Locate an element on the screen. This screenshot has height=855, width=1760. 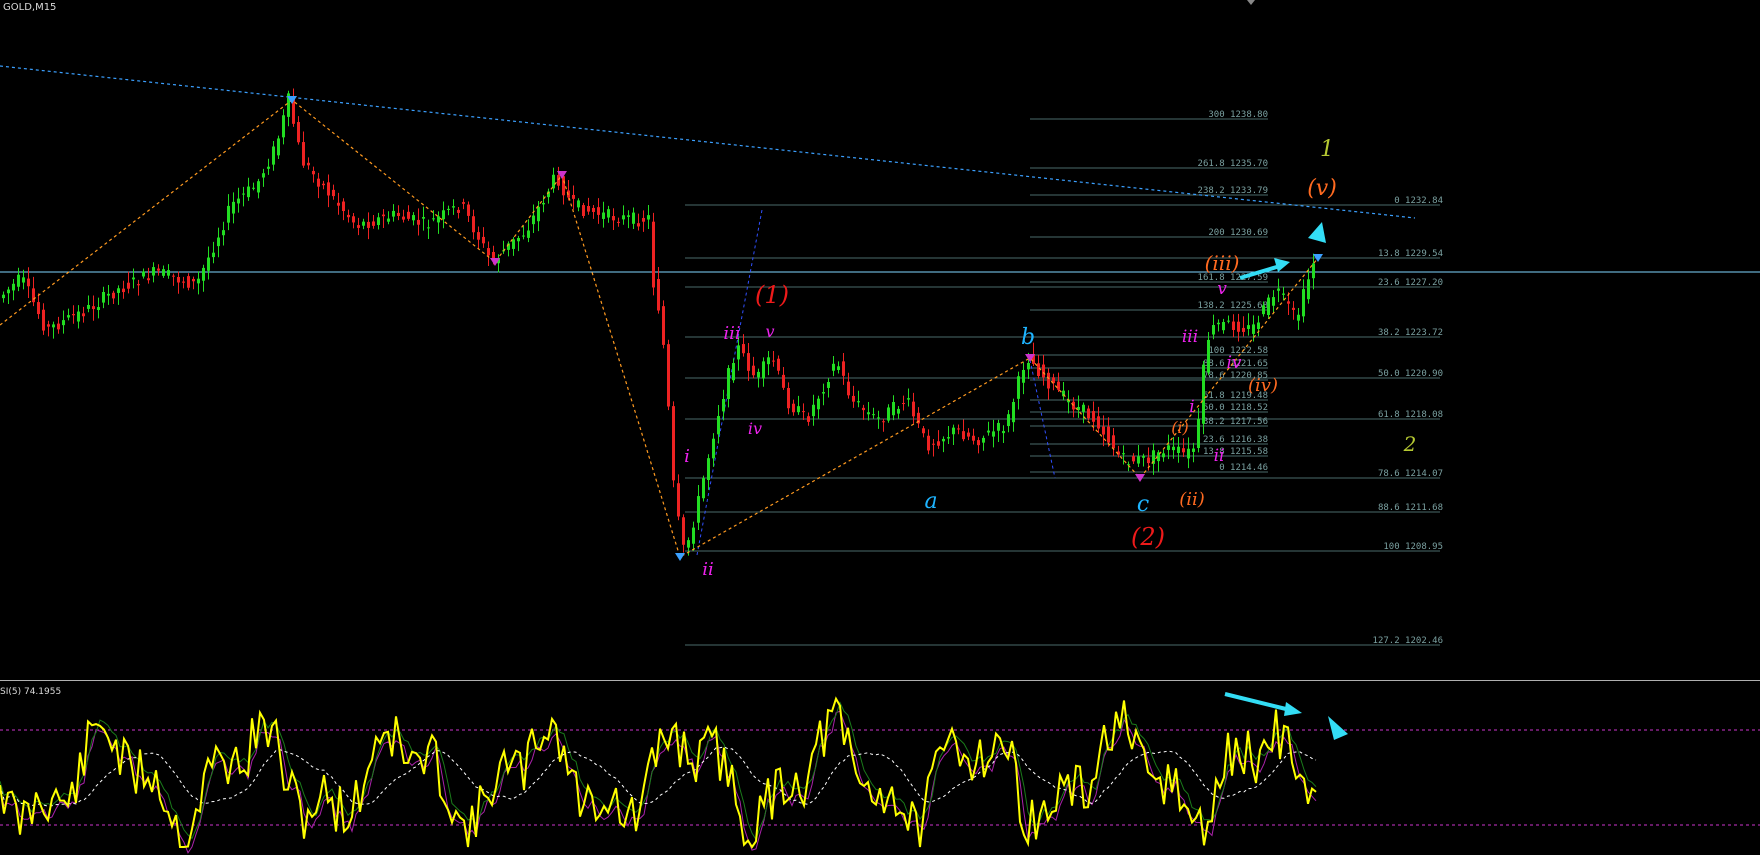
direction-arrow-icon is located at coordinates (1338, 728).